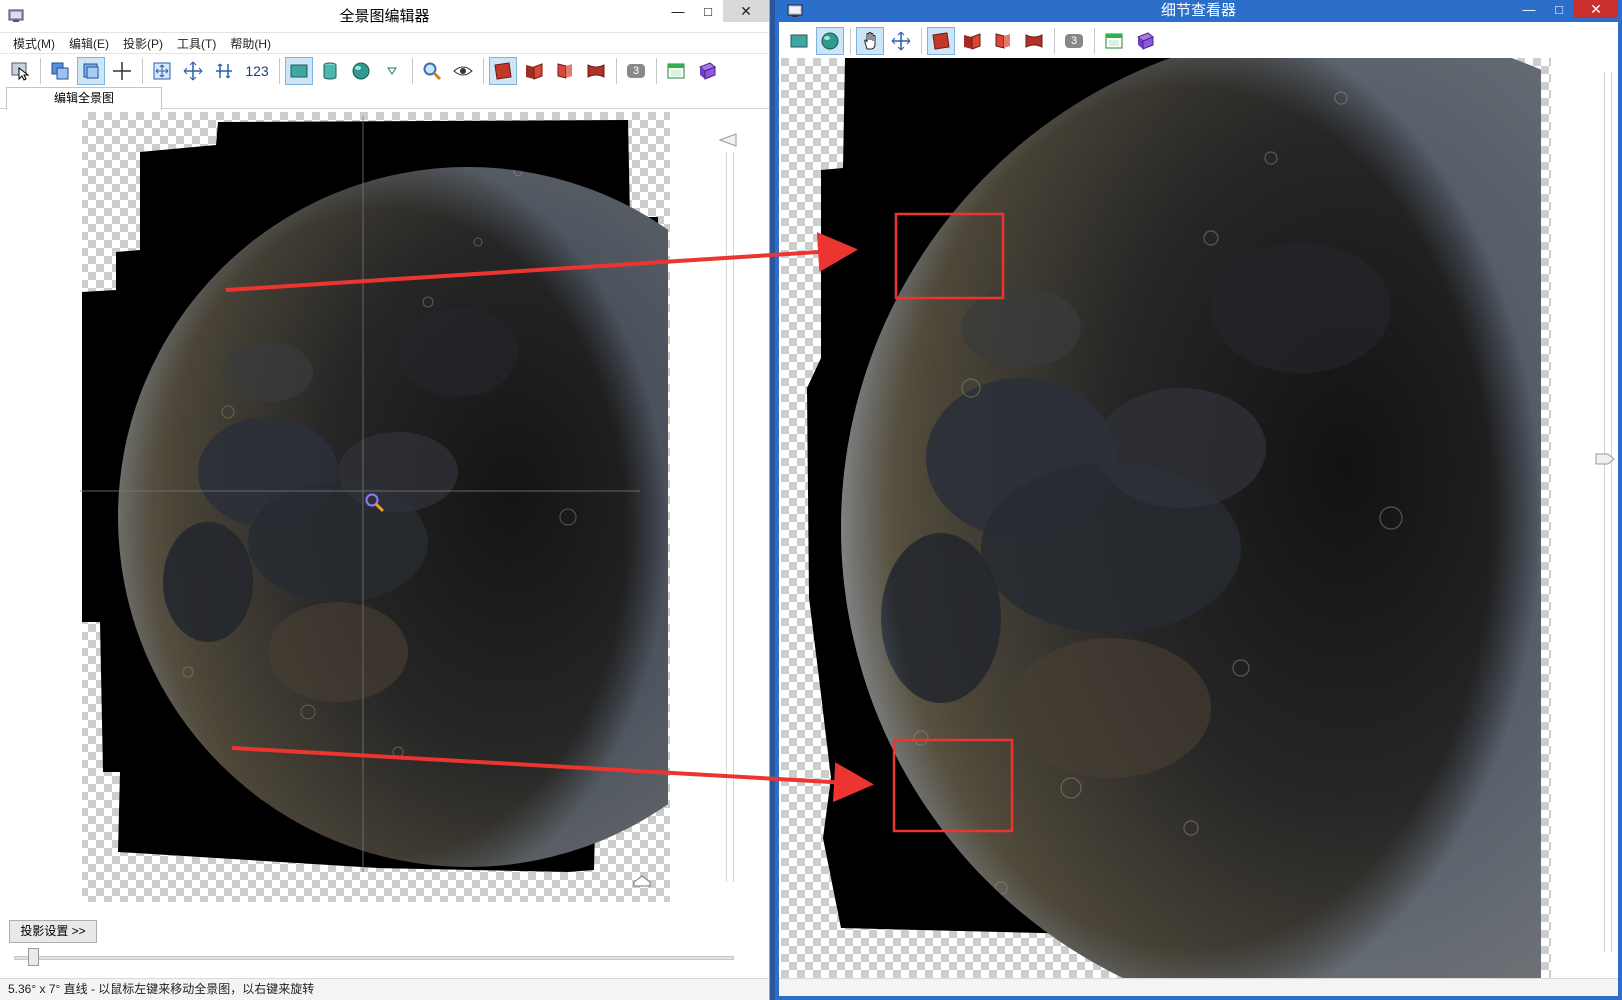 The width and height of the screenshot is (1622, 1000). I want to click on title-bar: 全景图编辑器 — □ ✕, so click(384, 16).